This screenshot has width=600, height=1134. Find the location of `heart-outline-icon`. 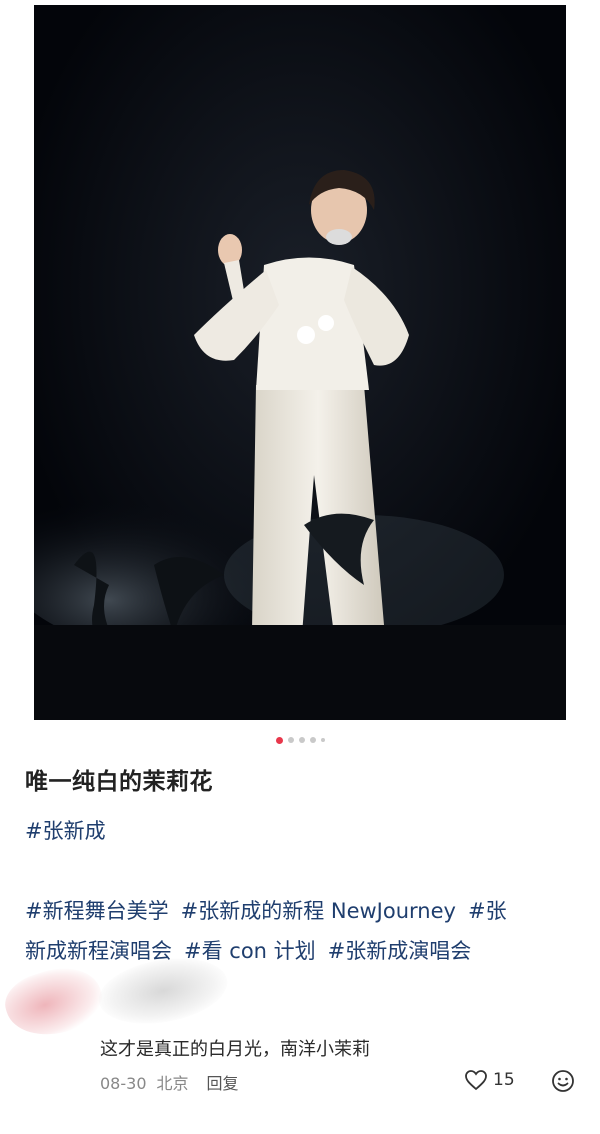

heart-outline-icon is located at coordinates (476, 1080).